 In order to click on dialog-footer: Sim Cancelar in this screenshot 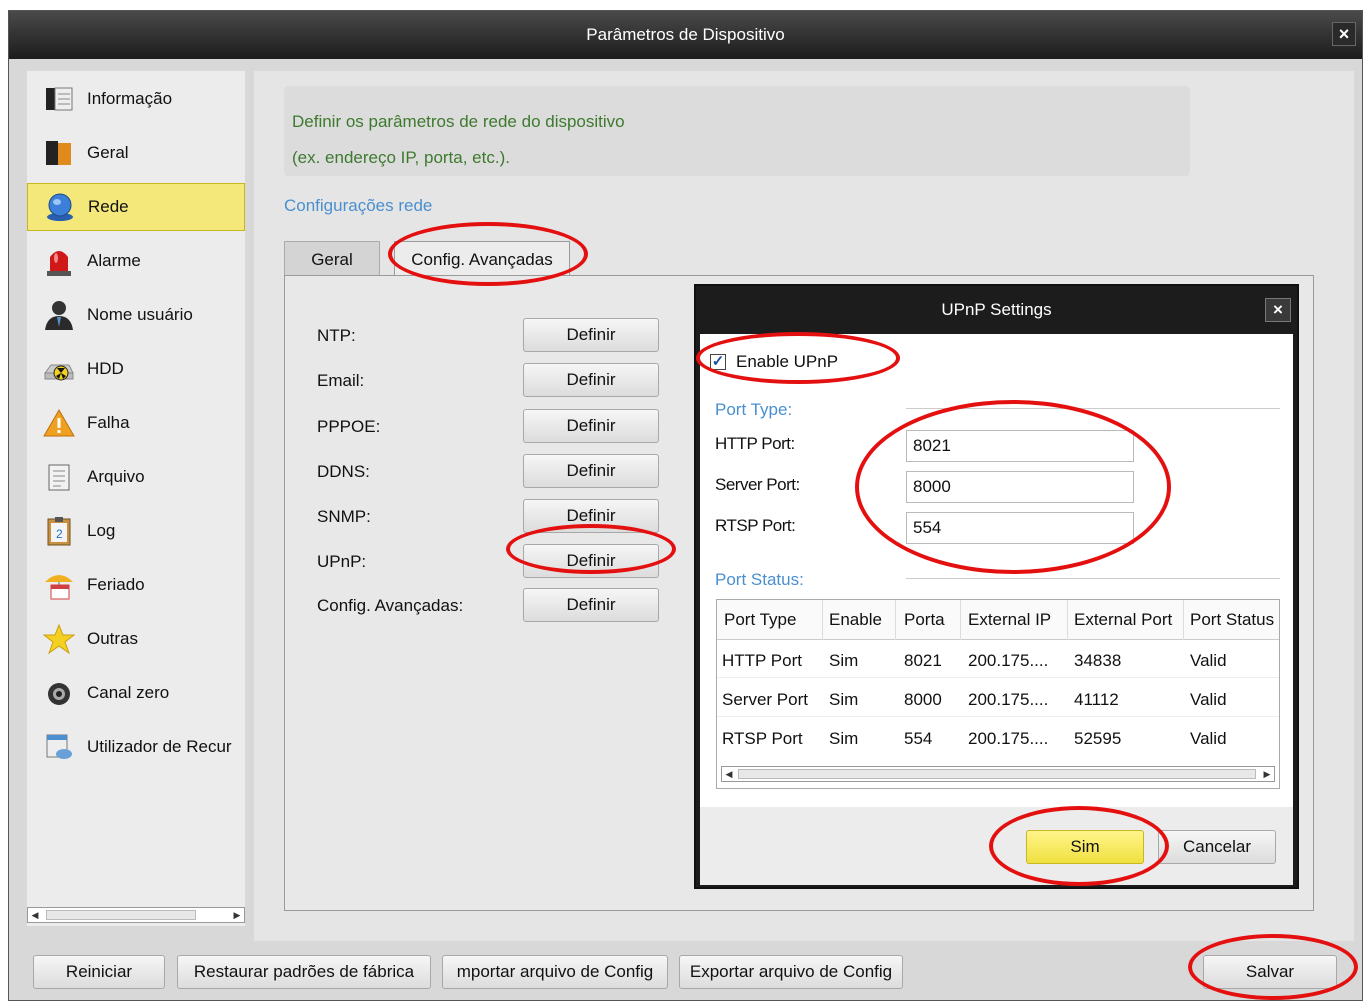, I will do `click(996, 846)`.